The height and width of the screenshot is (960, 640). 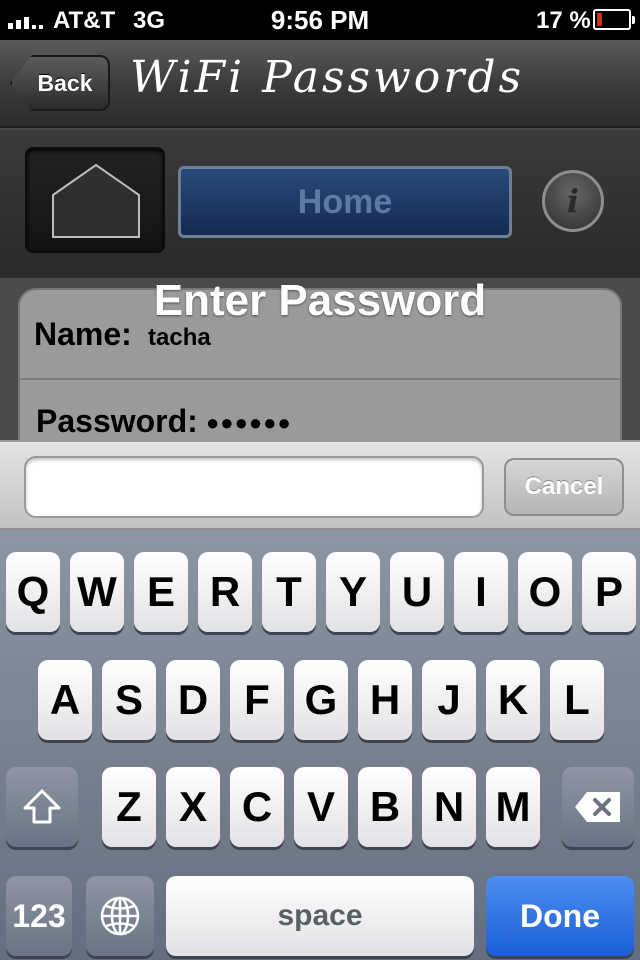 I want to click on key-v: V, so click(x=321, y=807).